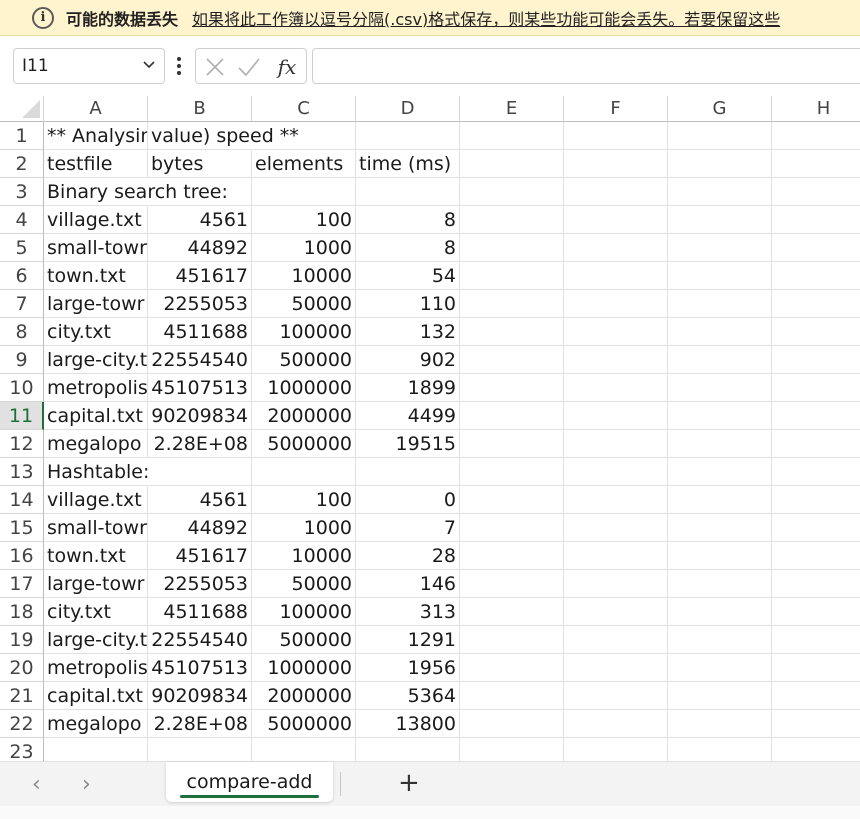 The height and width of the screenshot is (819, 860). What do you see at coordinates (512, 472) in the screenshot?
I see `cell-e13` at bounding box center [512, 472].